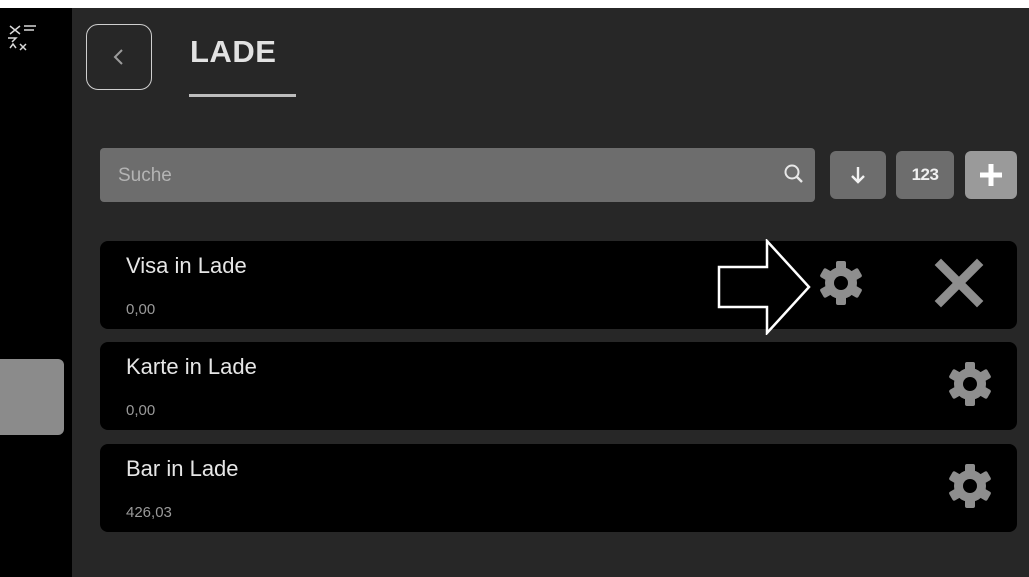 The height and width of the screenshot is (577, 1029). I want to click on add-button, so click(991, 175).